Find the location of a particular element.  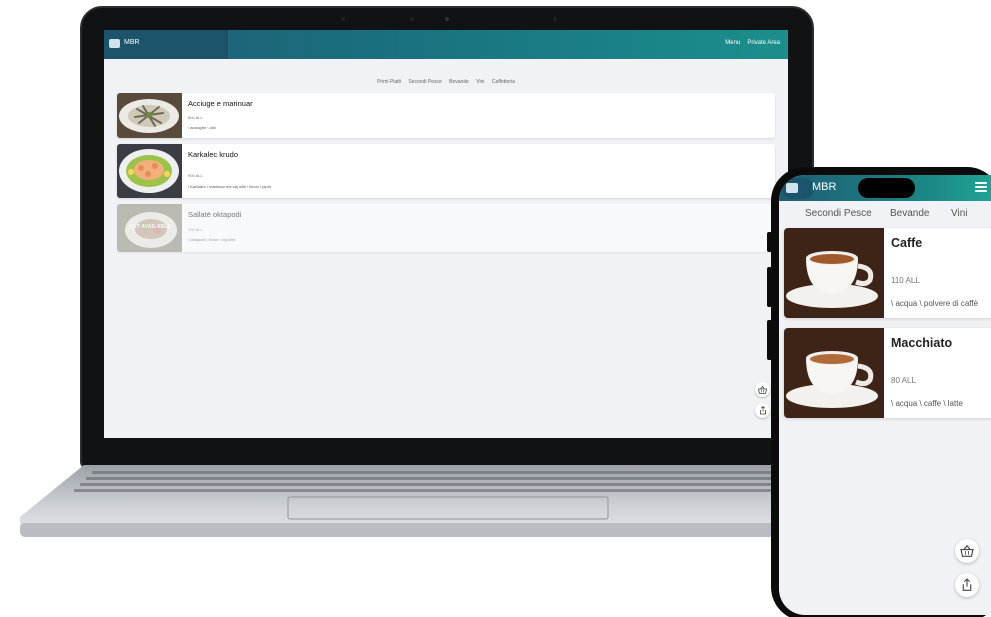

item-ingredients: \ acciughe \ olio is located at coordinates (202, 127).